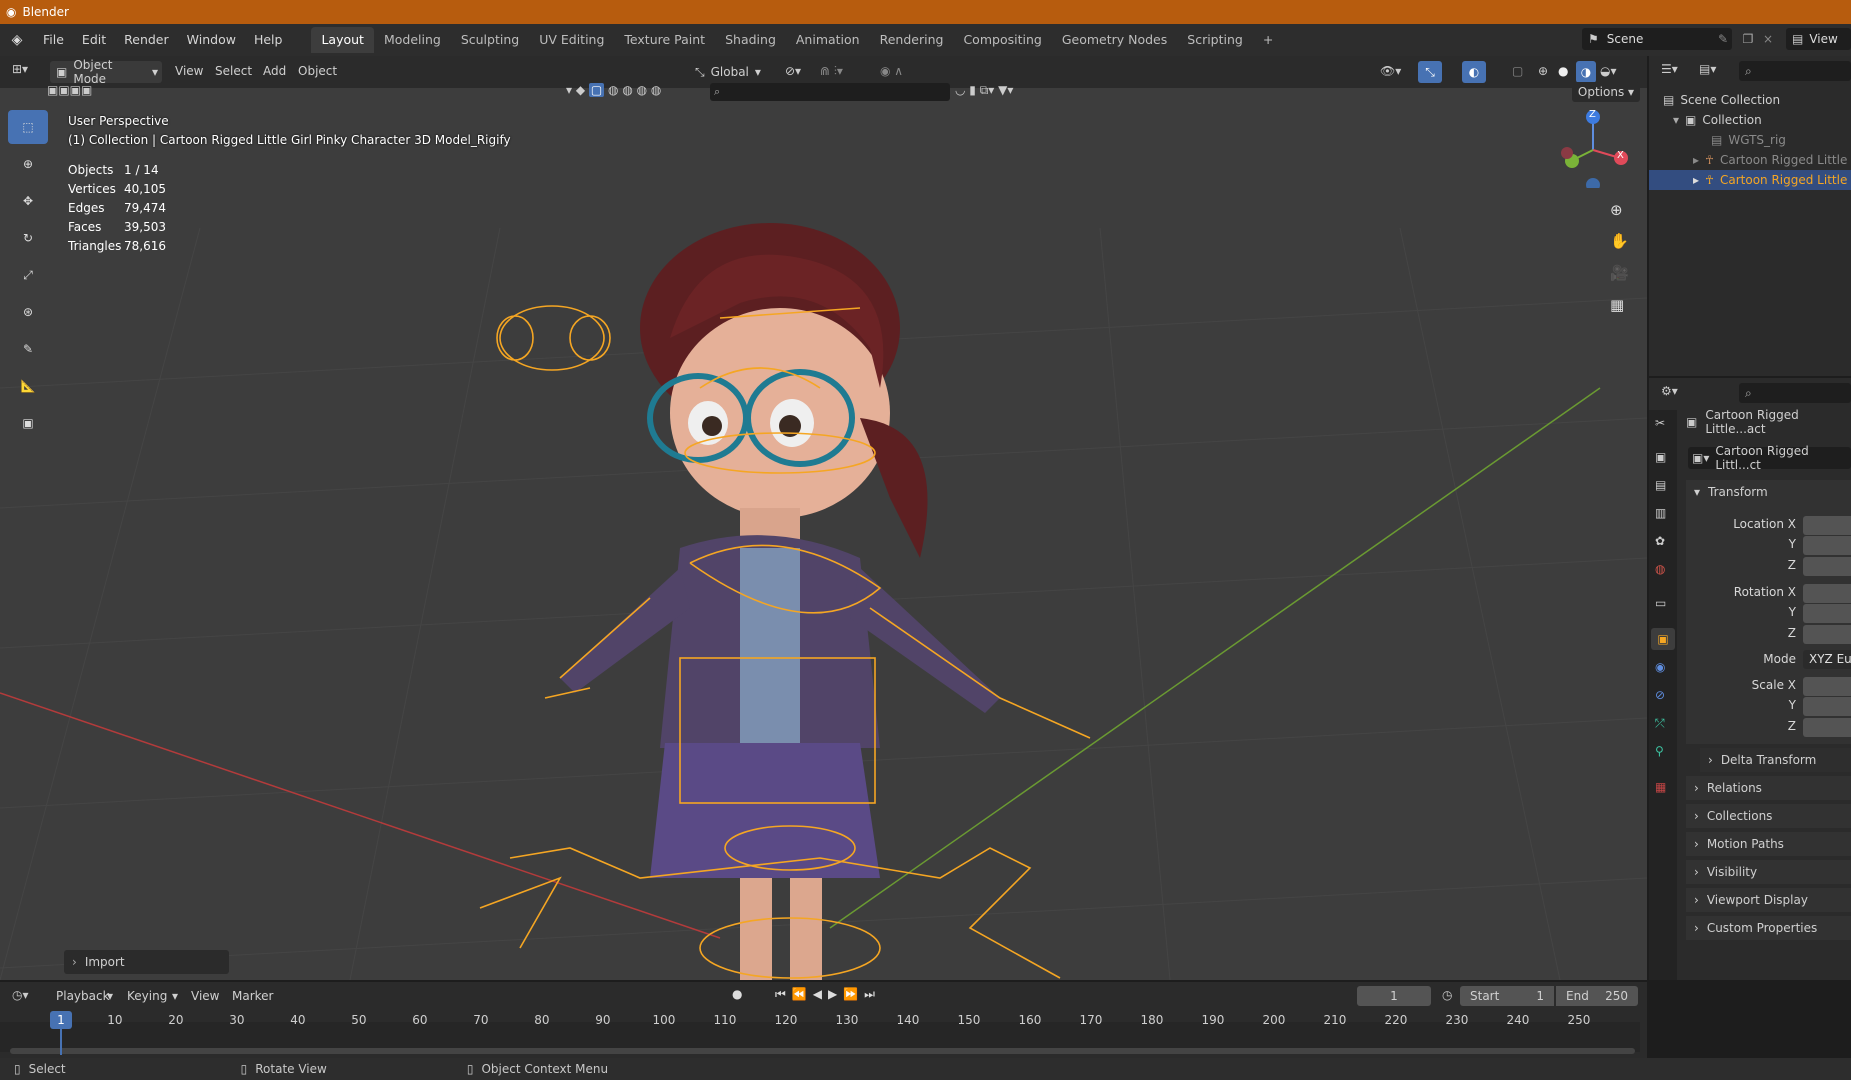 This screenshot has width=1851, height=1080. I want to click on scale-z-field, so click(1827, 727).